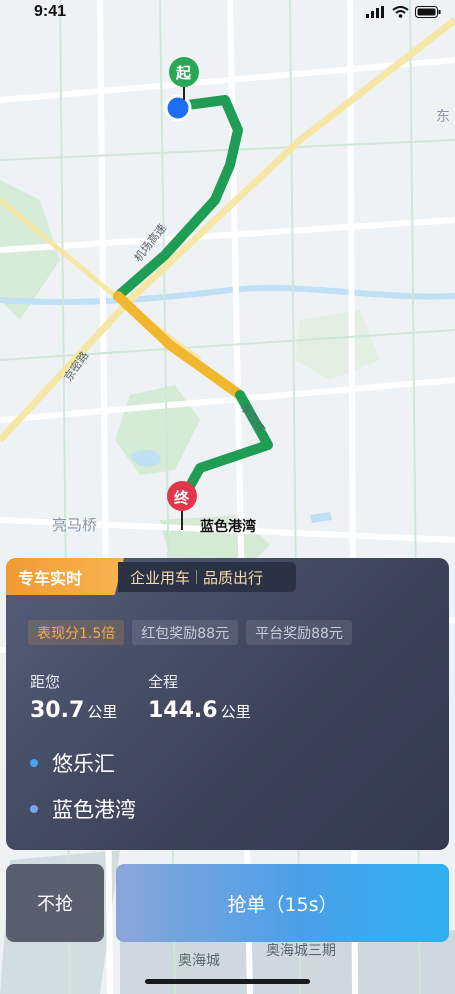 Image resolution: width=455 pixels, height=994 pixels. Describe the element at coordinates (57, 710) in the screenshot. I see `distance-to-you-value: 30.7` at that location.